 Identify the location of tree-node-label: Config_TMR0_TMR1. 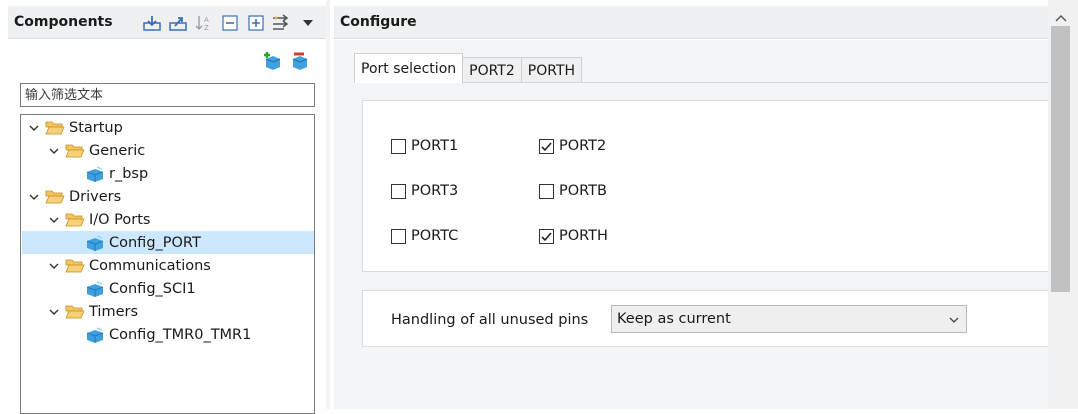
(180, 334).